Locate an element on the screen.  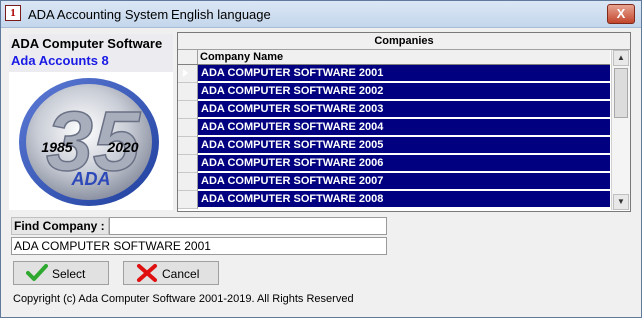
select-button-label: Select is located at coordinates (69, 274).